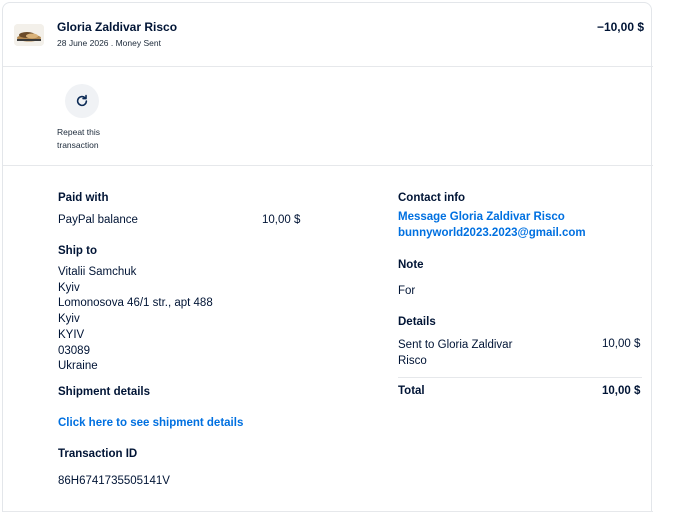 The height and width of the screenshot is (512, 694). What do you see at coordinates (621, 391) in the screenshot?
I see `total-amount: 10,00 $` at bounding box center [621, 391].